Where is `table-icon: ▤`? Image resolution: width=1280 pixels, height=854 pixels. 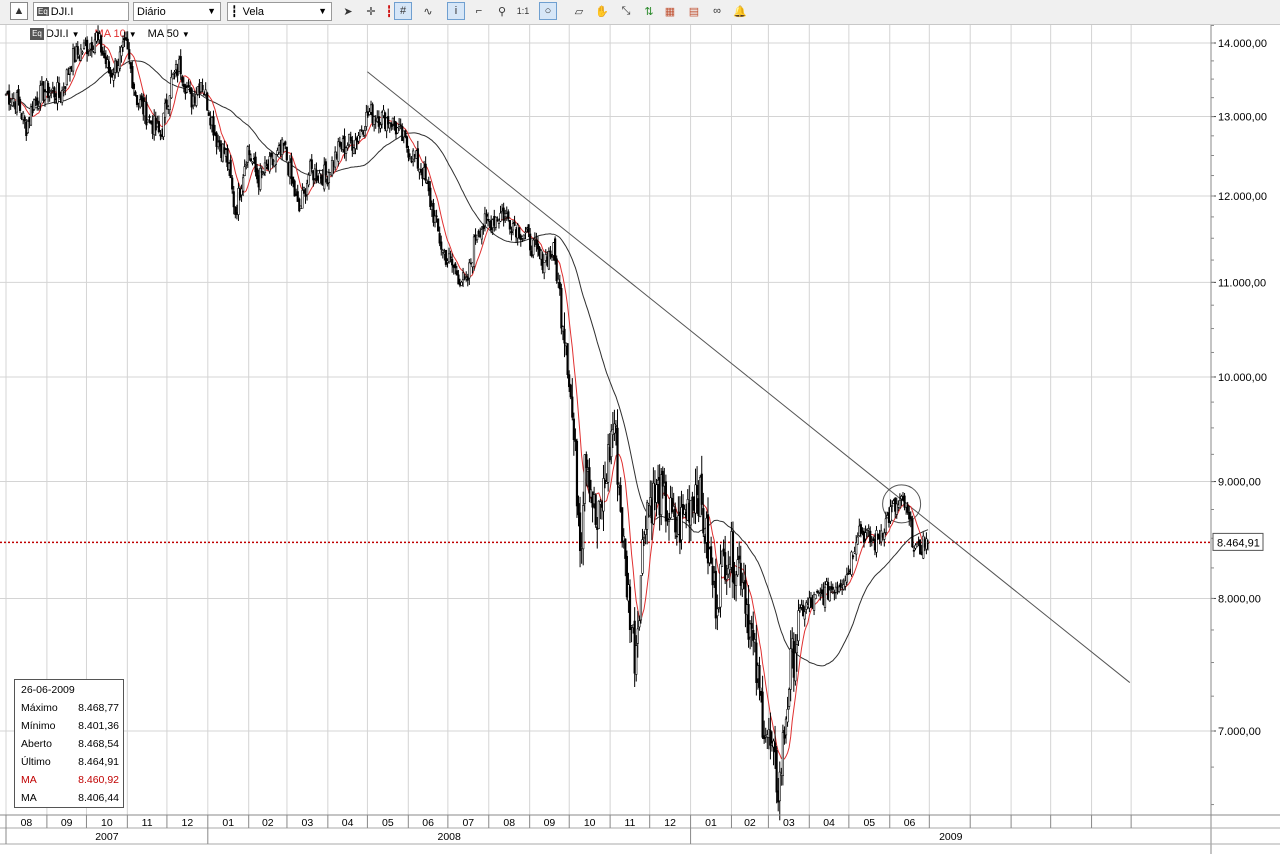 table-icon: ▤ is located at coordinates (694, 11).